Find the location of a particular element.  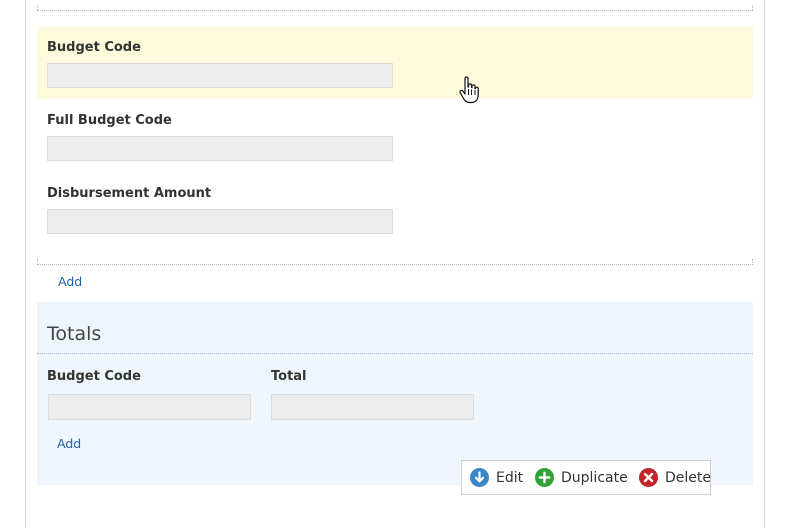

full-budget-code-label: Full Budget Code is located at coordinates (109, 120).